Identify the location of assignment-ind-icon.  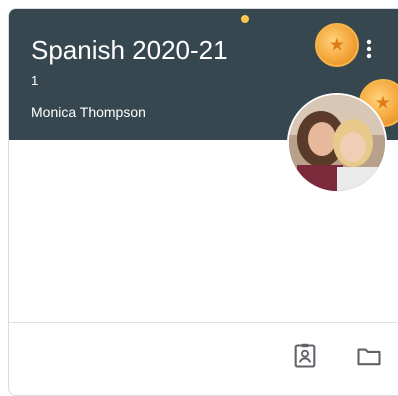
(305, 356).